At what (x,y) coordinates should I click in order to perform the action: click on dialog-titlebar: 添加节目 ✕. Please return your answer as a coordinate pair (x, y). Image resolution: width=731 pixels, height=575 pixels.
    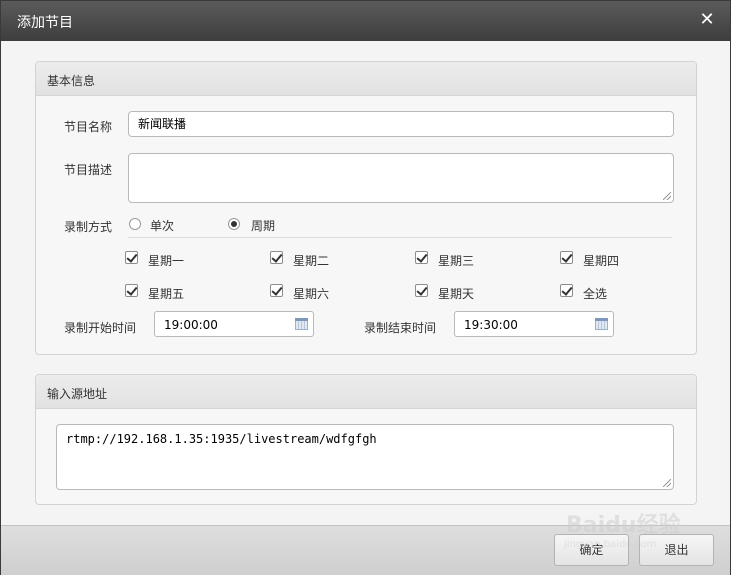
    Looking at the image, I should click on (365, 21).